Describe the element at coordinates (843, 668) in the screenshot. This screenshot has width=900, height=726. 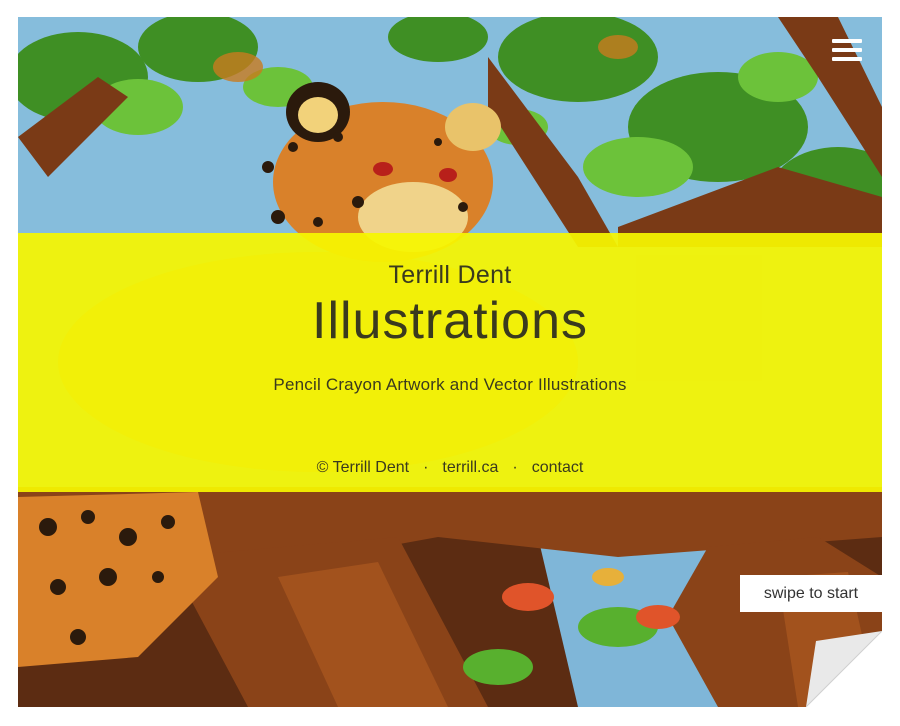
I see `page-curl-icon` at that location.